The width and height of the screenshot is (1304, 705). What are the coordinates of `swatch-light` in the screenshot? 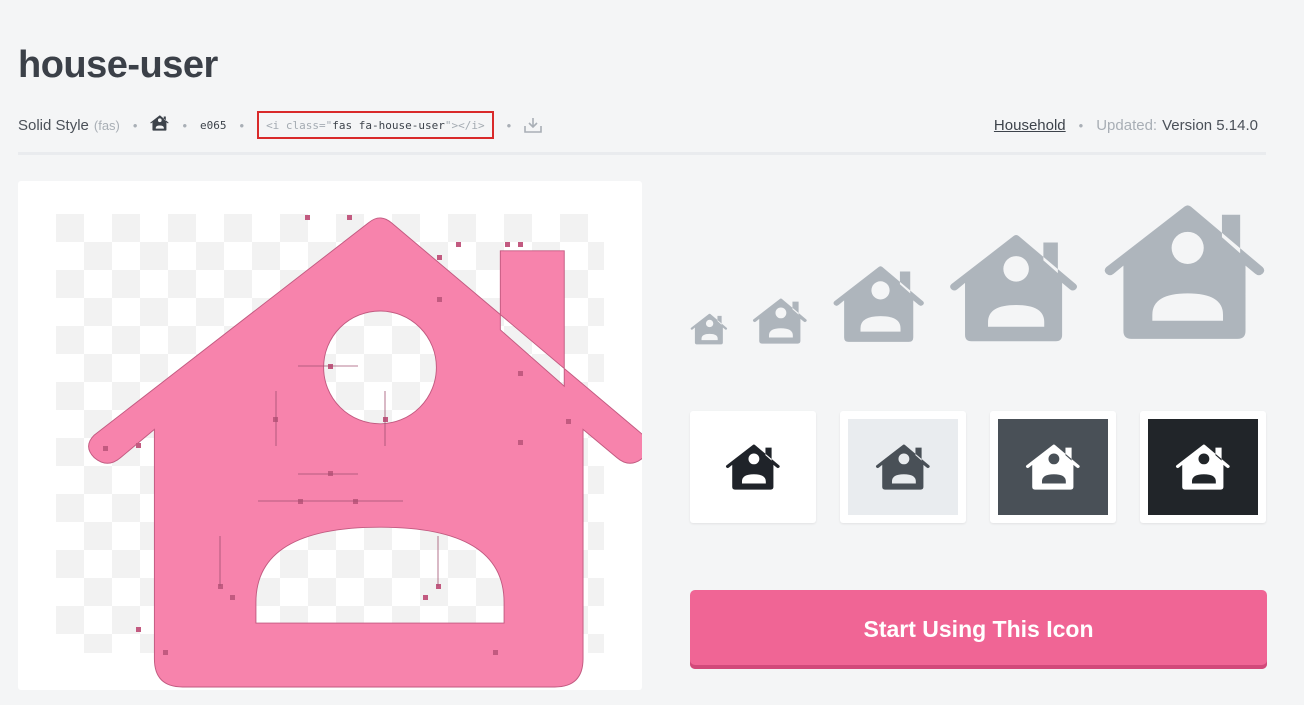 It's located at (903, 467).